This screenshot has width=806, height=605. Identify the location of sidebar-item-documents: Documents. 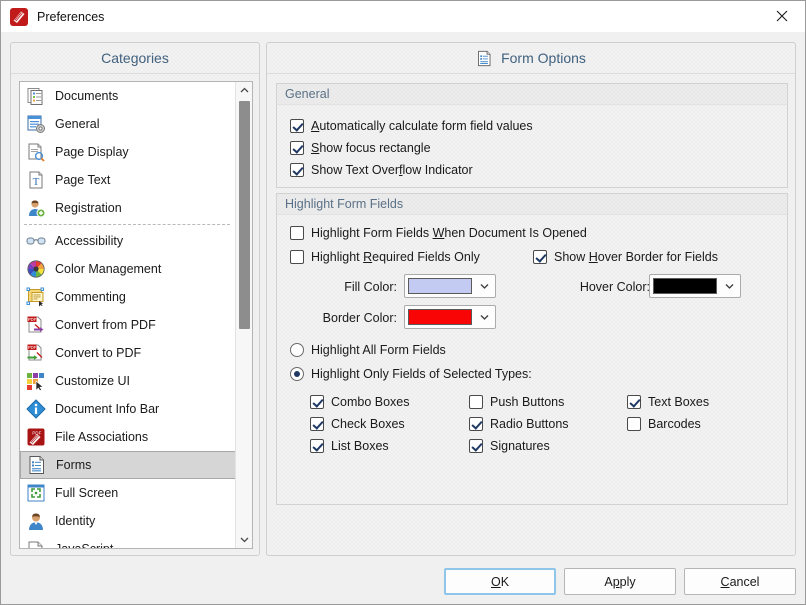
(128, 96).